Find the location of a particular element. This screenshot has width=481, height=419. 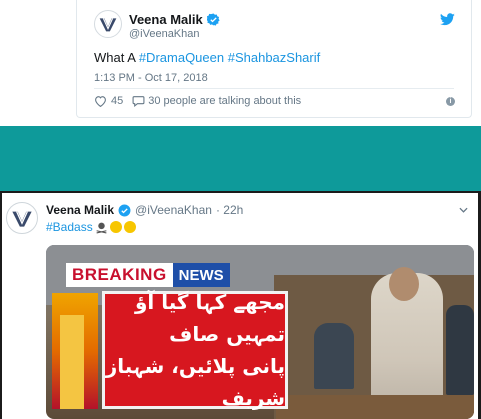

sunglasses-emoji-icon is located at coordinates (129, 227).